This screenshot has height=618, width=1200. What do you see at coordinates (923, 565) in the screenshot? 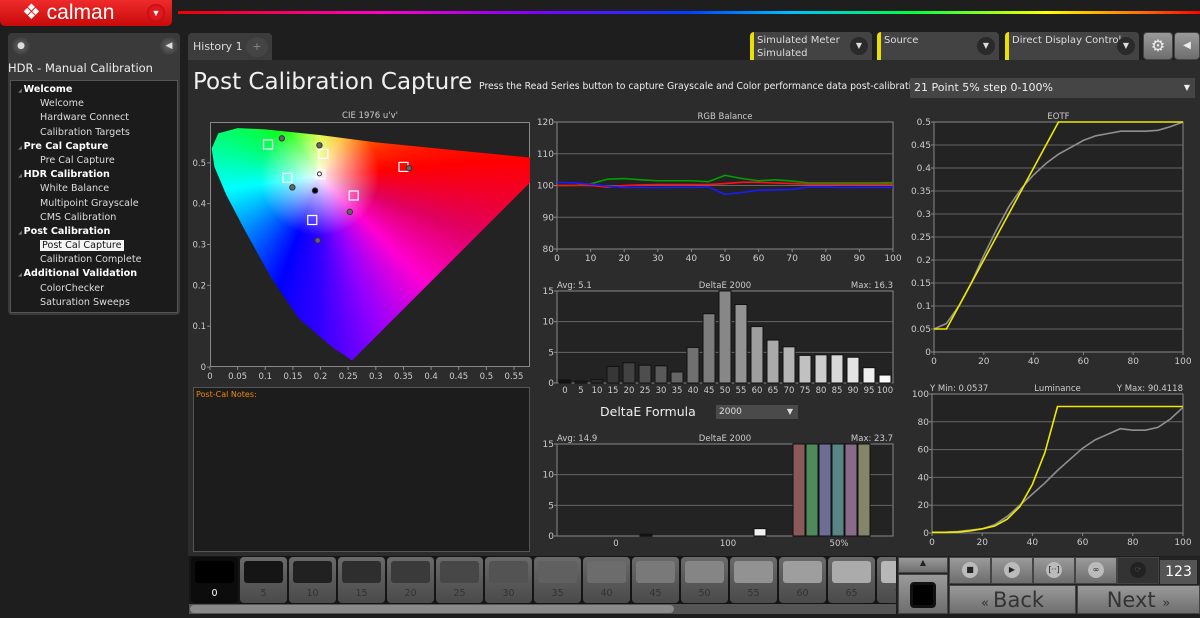
I see `scroll-up-icon: ▲` at bounding box center [923, 565].